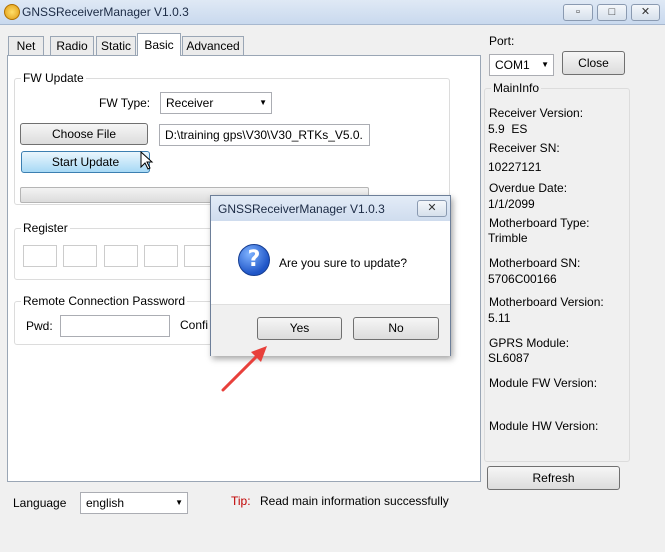 This screenshot has width=665, height=552. Describe the element at coordinates (343, 263) in the screenshot. I see `dialog-message: Are you sure to update?` at that location.